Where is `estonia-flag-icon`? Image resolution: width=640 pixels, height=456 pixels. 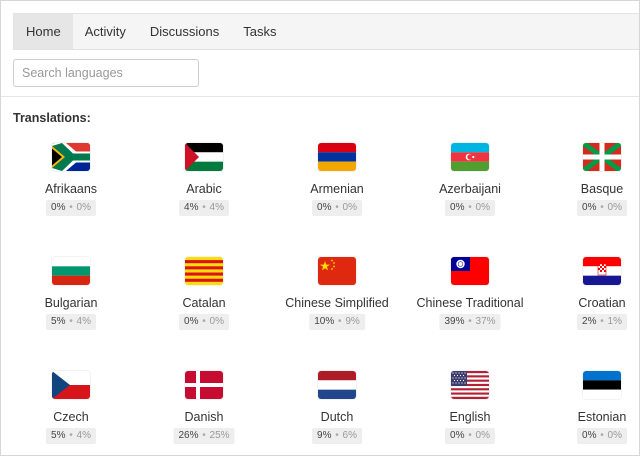
estonia-flag-icon is located at coordinates (602, 385).